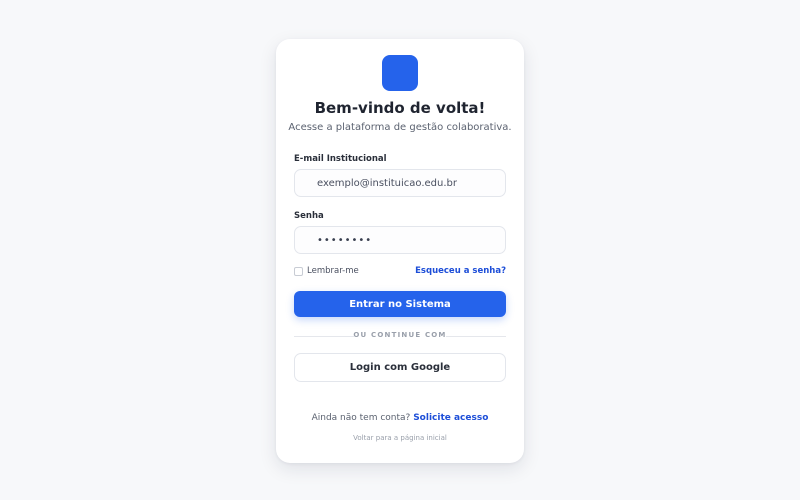 Image resolution: width=800 pixels, height=500 pixels. Describe the element at coordinates (400, 108) in the screenshot. I see `page-title: Bem-vindo de volta!` at that location.